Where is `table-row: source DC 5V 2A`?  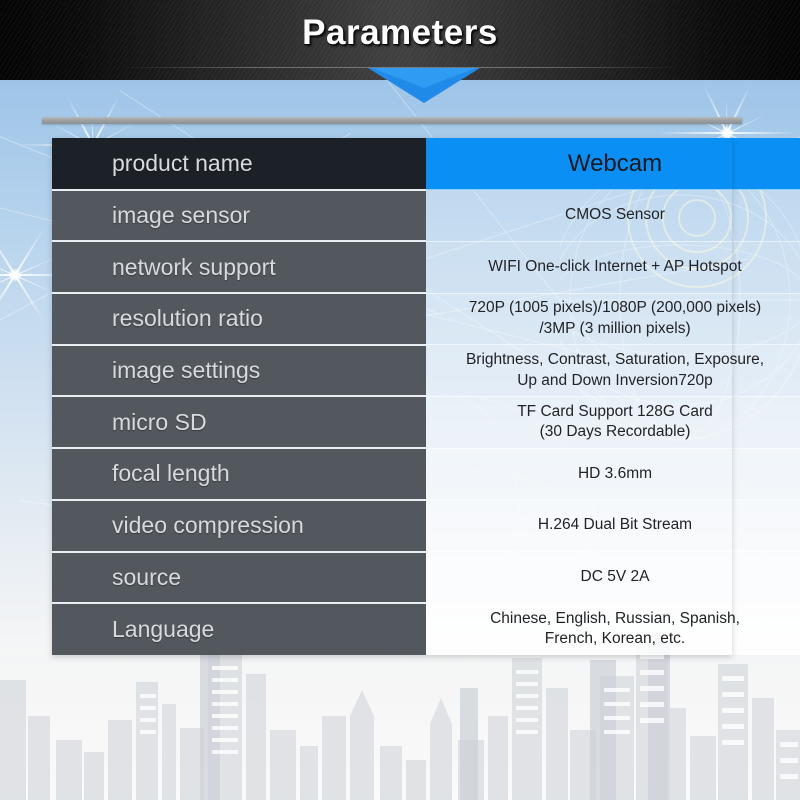 table-row: source DC 5V 2A is located at coordinates (426, 577).